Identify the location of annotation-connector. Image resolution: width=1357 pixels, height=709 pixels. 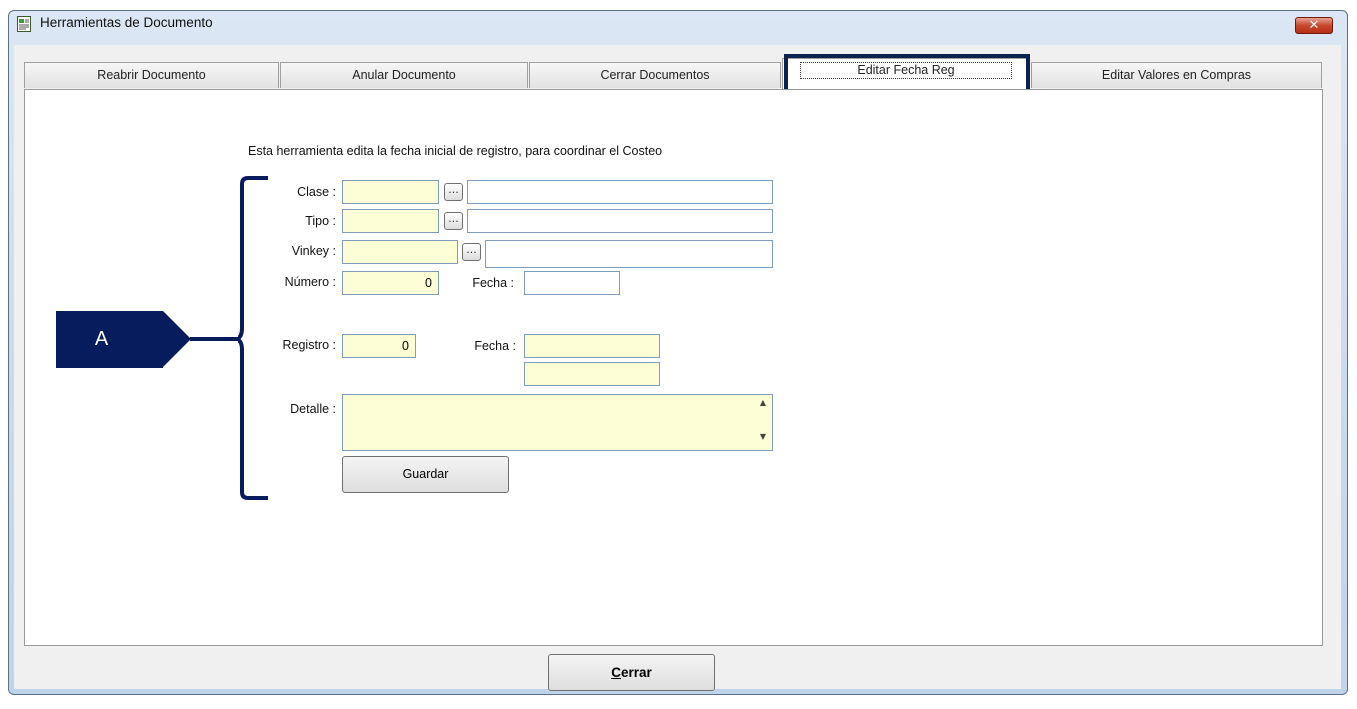
(215, 339).